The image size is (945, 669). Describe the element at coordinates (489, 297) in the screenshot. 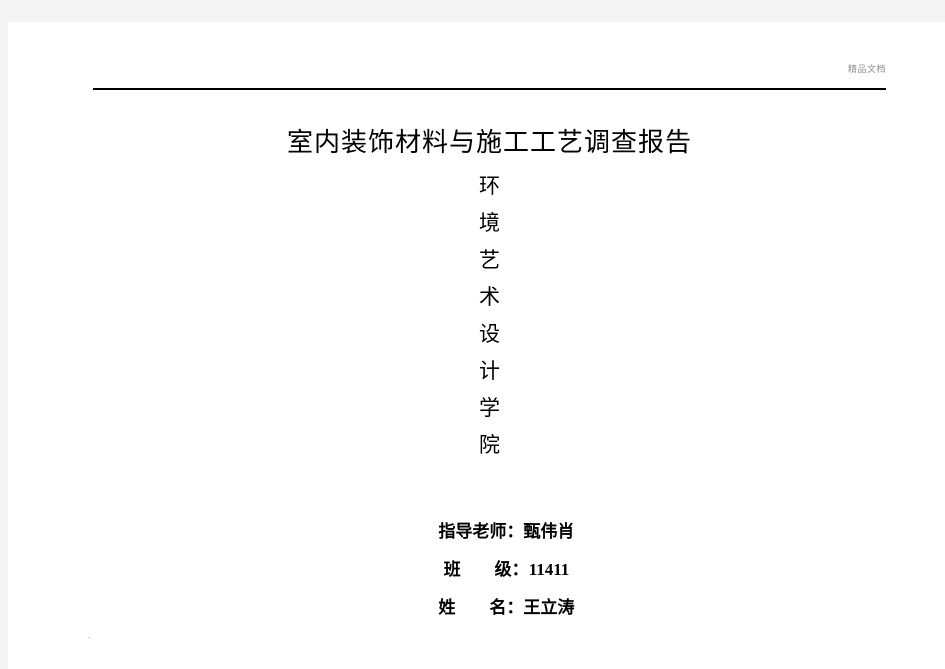

I see `vertical-char: 术` at that location.